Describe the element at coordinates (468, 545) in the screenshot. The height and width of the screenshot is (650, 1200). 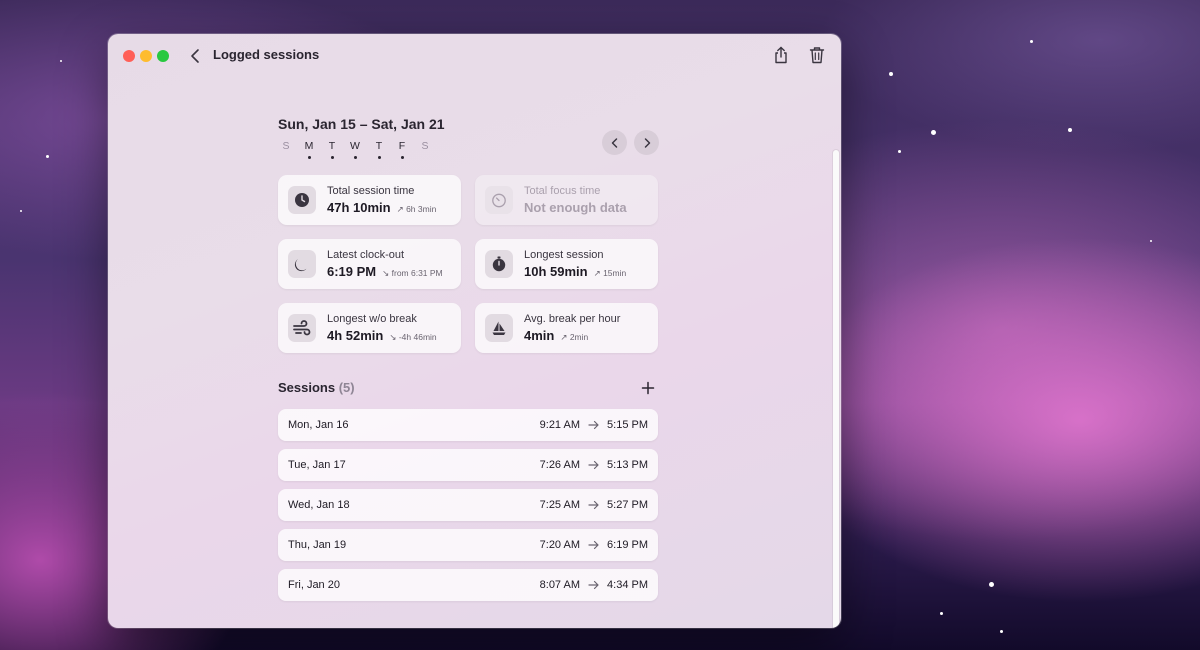
I see `session-row: Thu, Jan 19 7:20 AM 6:19 PM` at that location.